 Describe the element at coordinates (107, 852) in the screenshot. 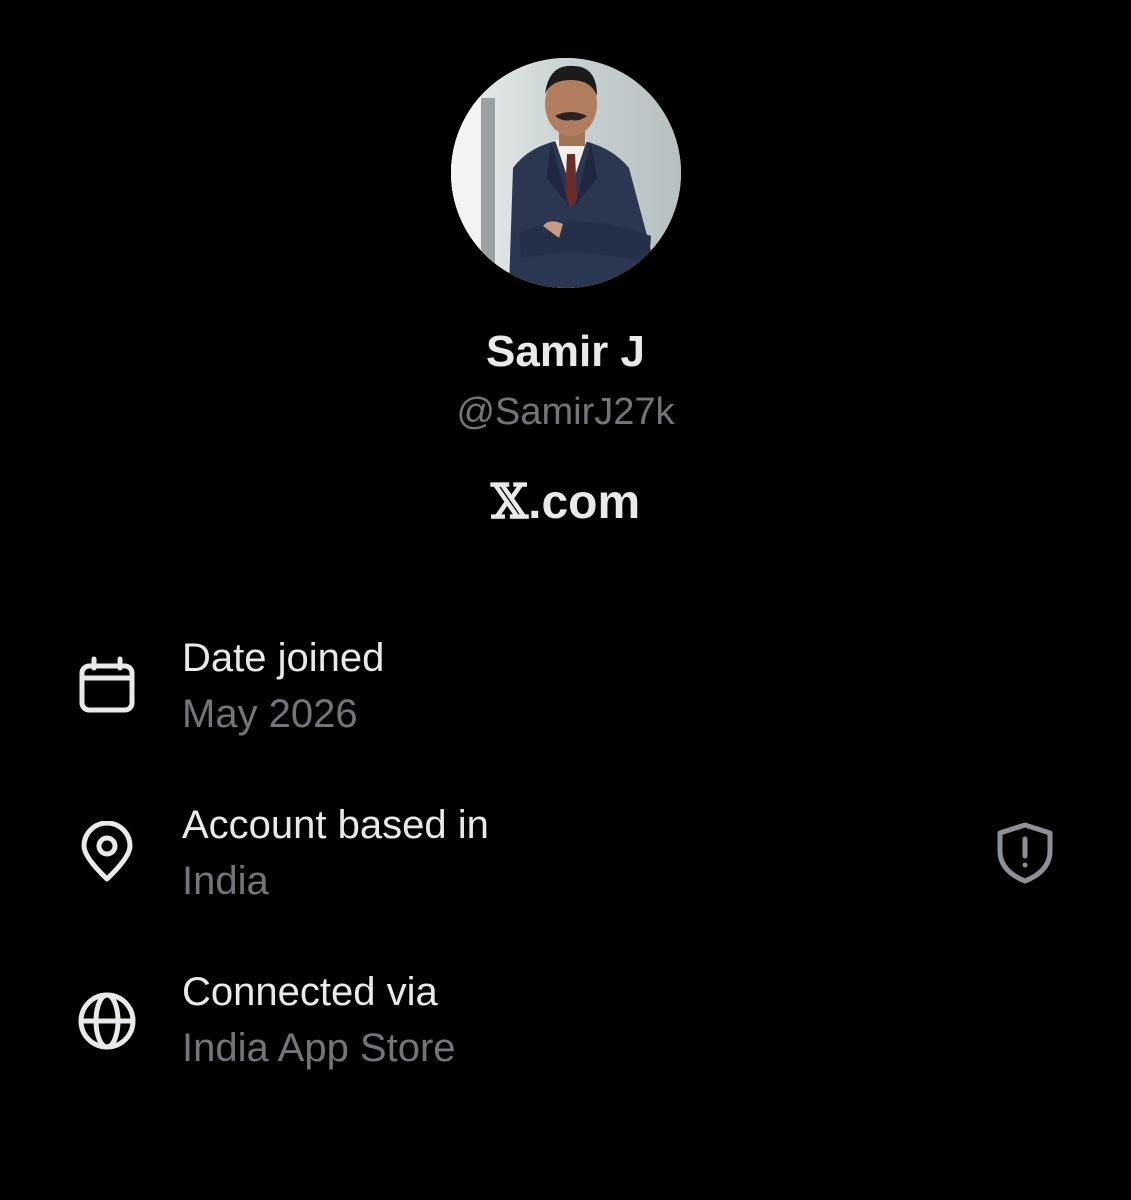

I see `location-pin-icon` at that location.